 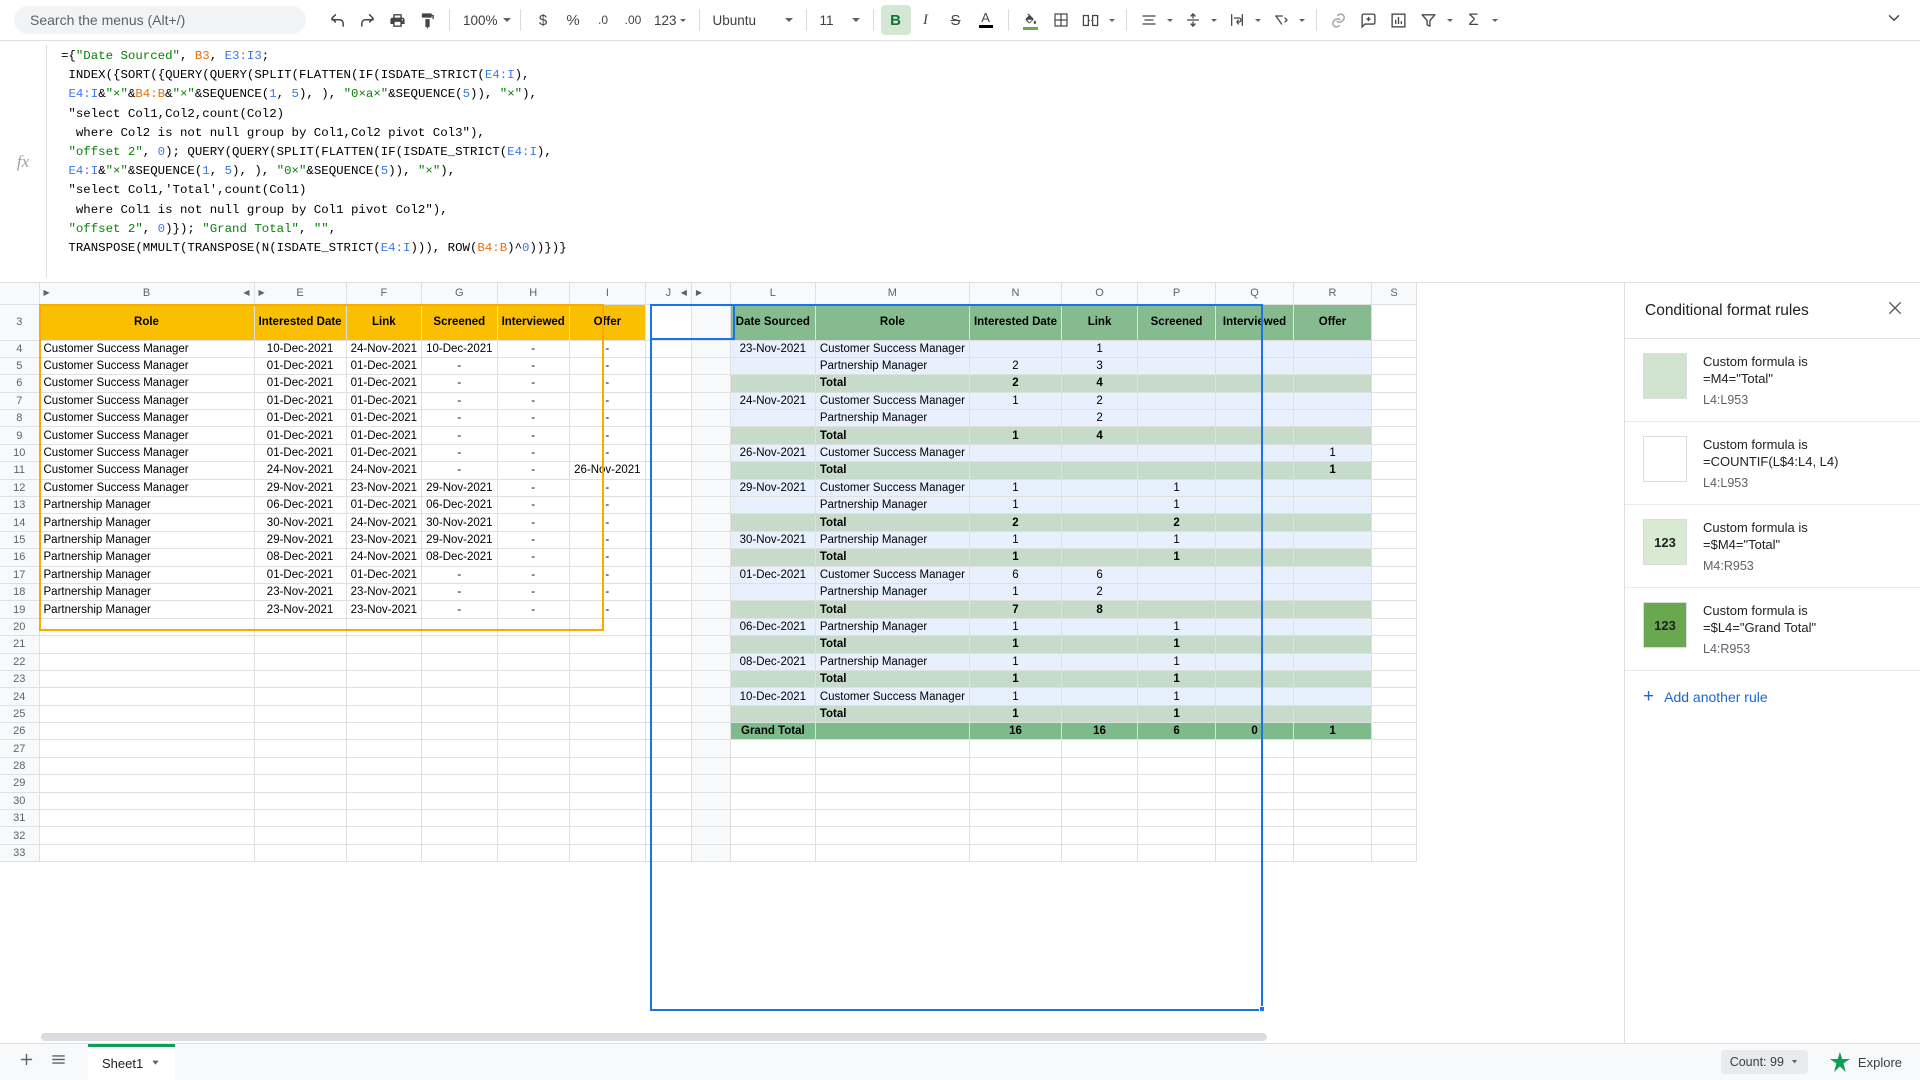 What do you see at coordinates (20, 522) in the screenshot?
I see `row-header-14: 14` at bounding box center [20, 522].